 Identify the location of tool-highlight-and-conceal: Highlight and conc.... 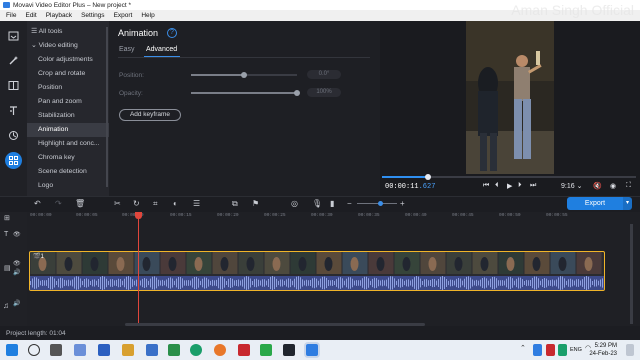
(68, 144).